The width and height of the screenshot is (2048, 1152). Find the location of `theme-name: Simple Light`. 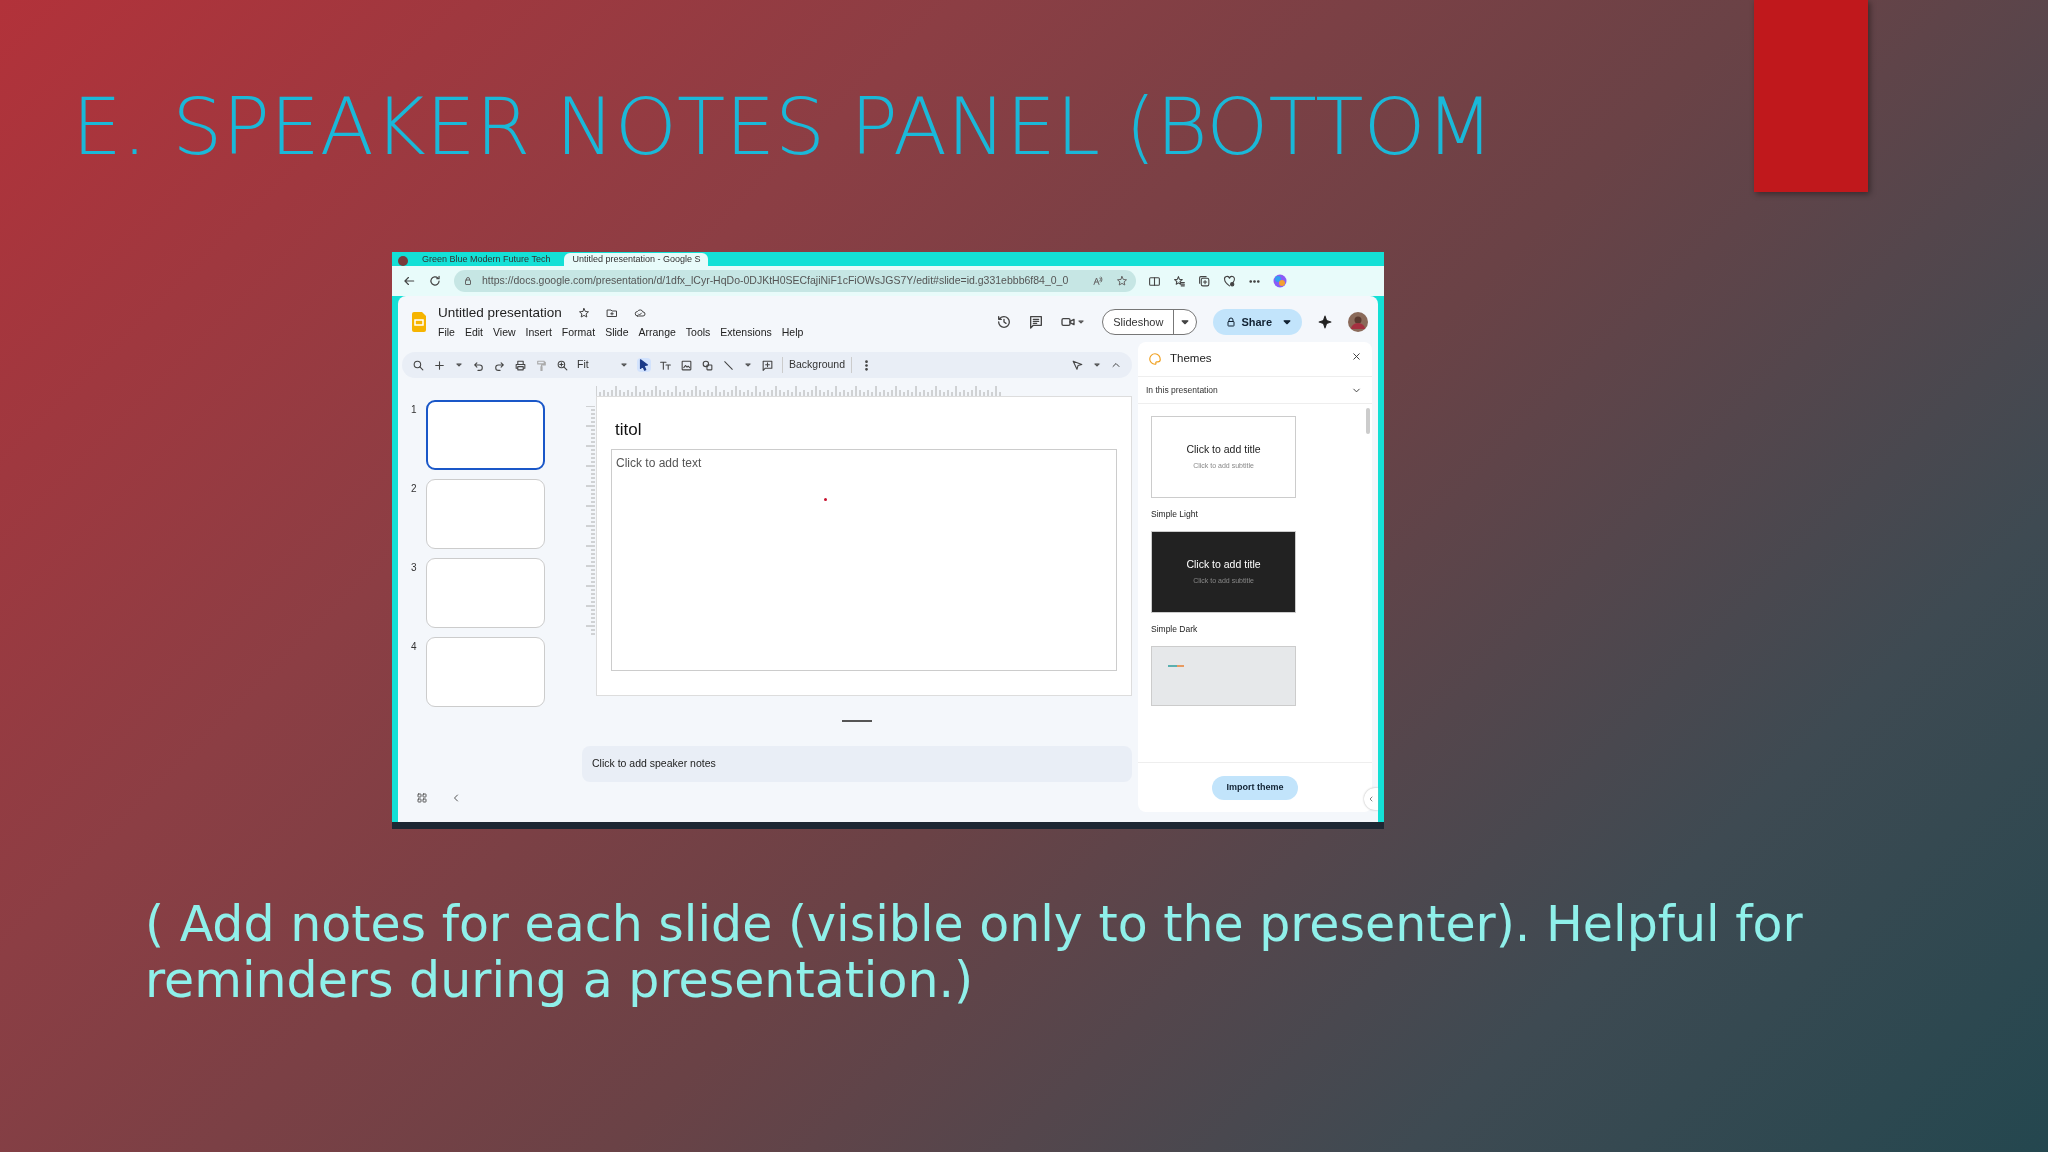

theme-name: Simple Light is located at coordinates (1175, 514).